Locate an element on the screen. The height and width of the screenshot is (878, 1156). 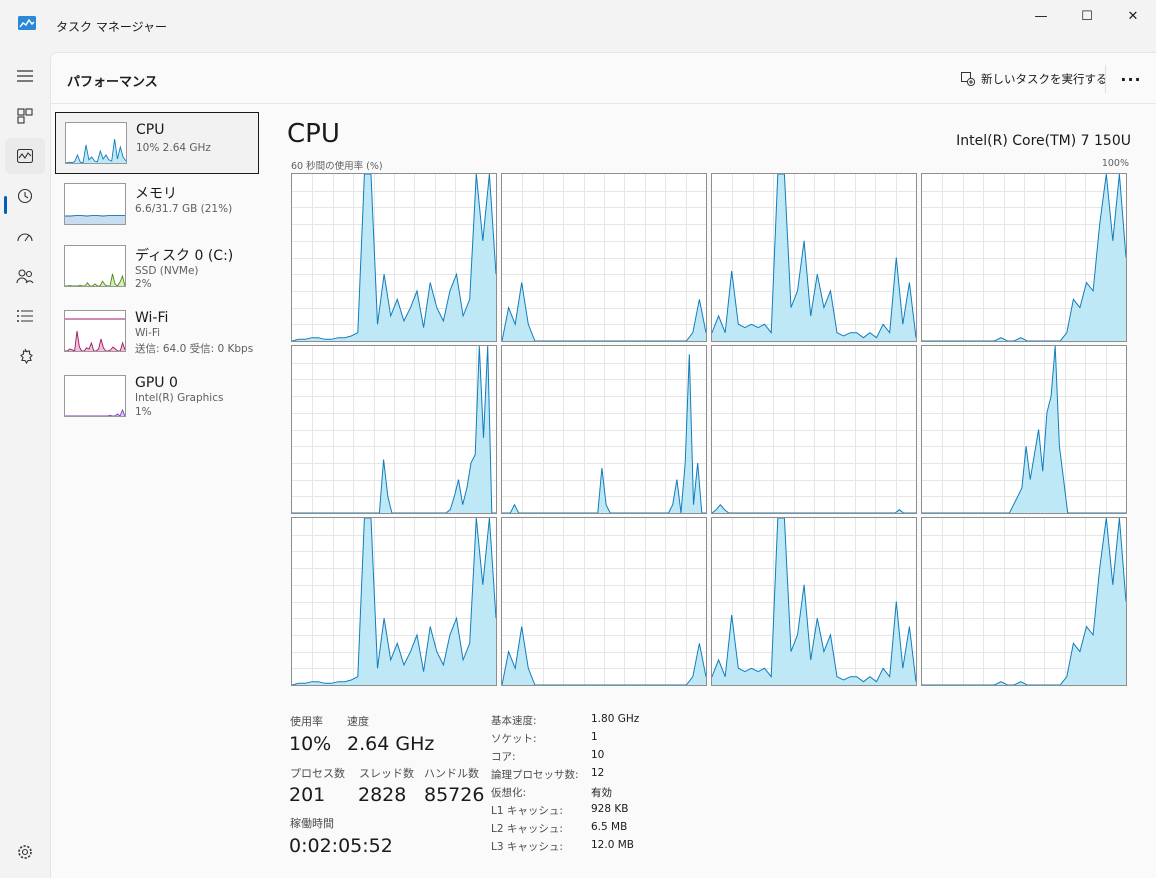
device-detail: Intel(R) Graphics is located at coordinates (179, 398).